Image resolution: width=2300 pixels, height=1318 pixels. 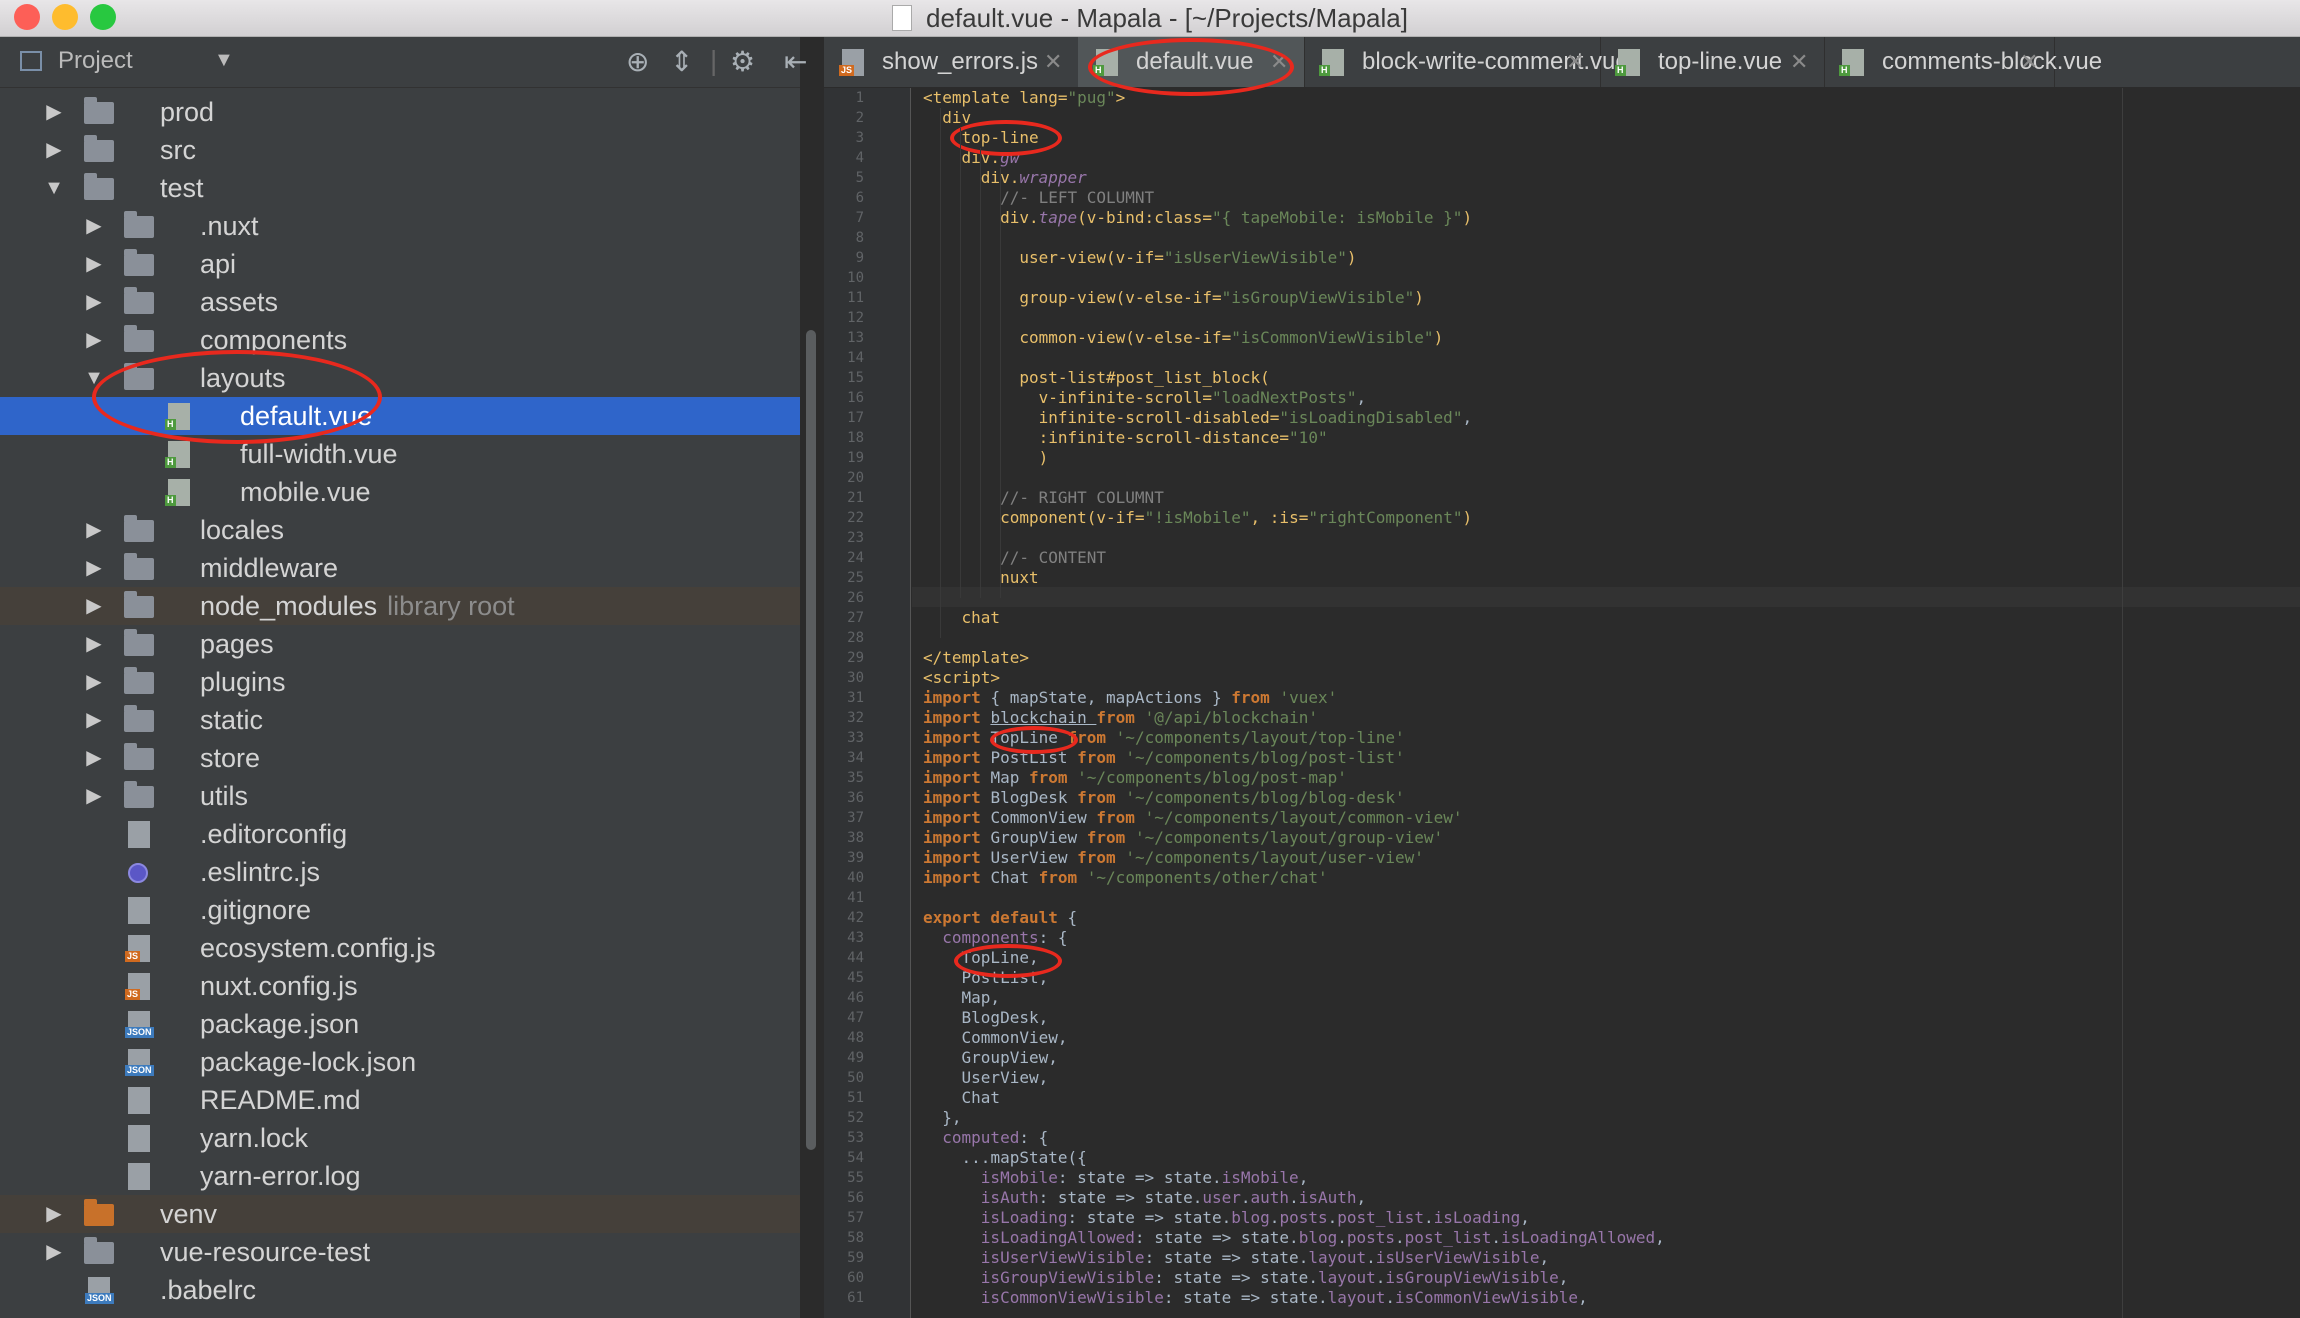 I want to click on chevron-down-icon: ▼, so click(x=224, y=60).